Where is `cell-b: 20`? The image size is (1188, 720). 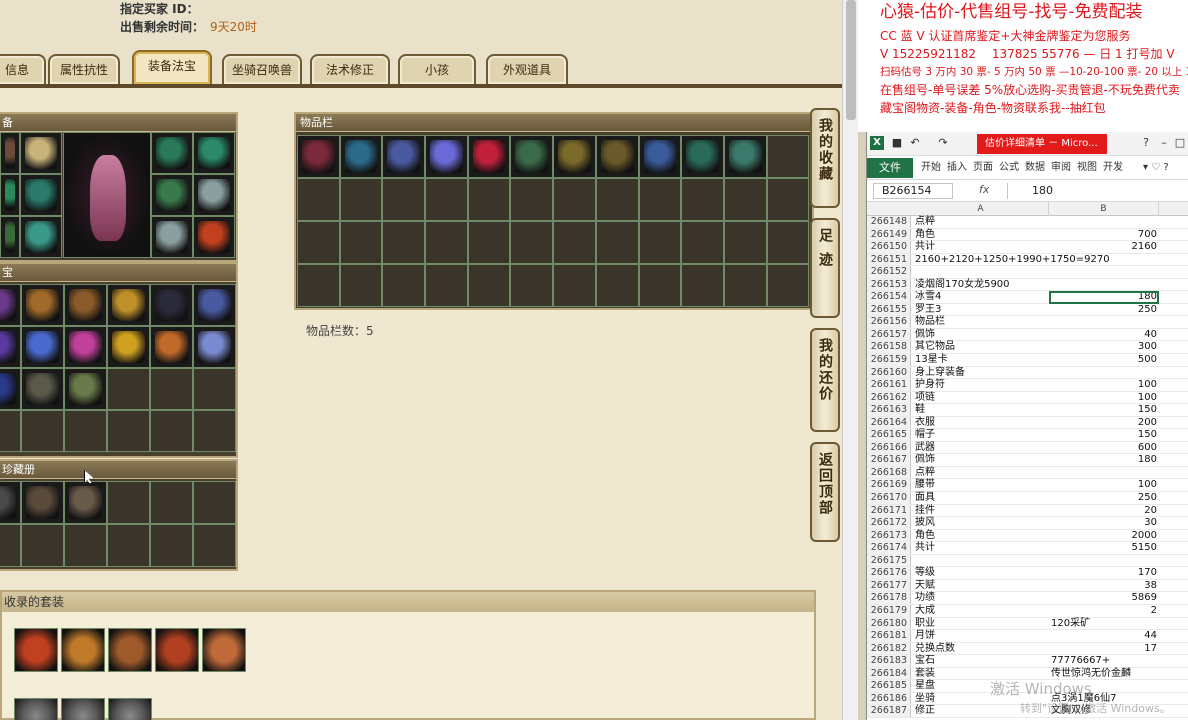
cell-b: 20 is located at coordinates (1104, 511).